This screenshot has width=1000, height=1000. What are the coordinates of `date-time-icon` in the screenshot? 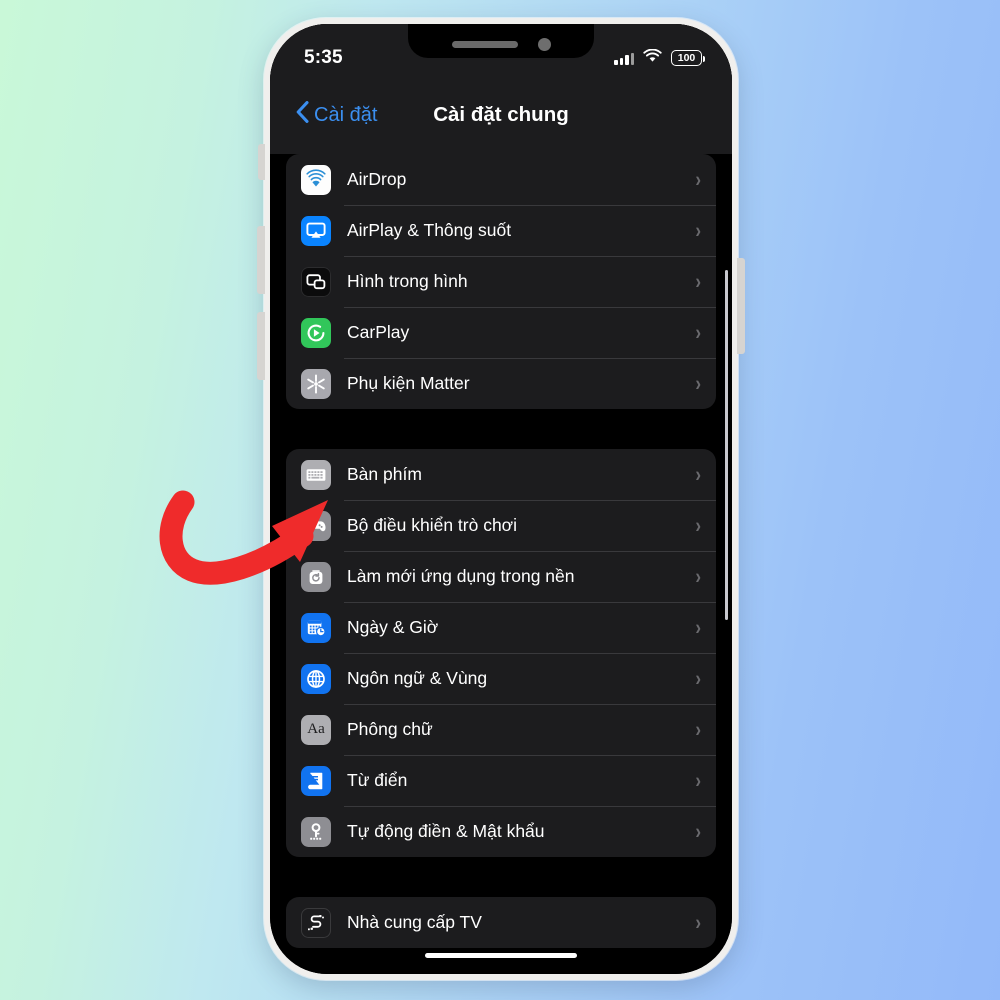 It's located at (316, 627).